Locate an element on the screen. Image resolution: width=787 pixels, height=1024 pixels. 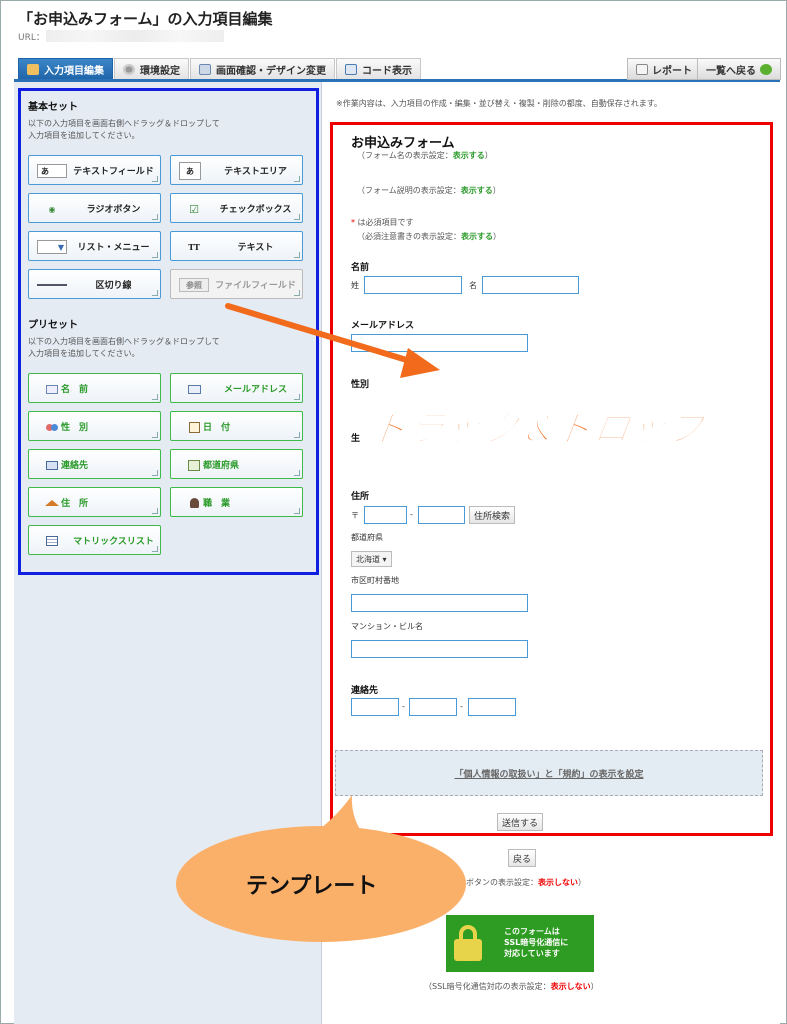
drag-drop-annotation: ドラック＆ドロップ is located at coordinates (538, 429).